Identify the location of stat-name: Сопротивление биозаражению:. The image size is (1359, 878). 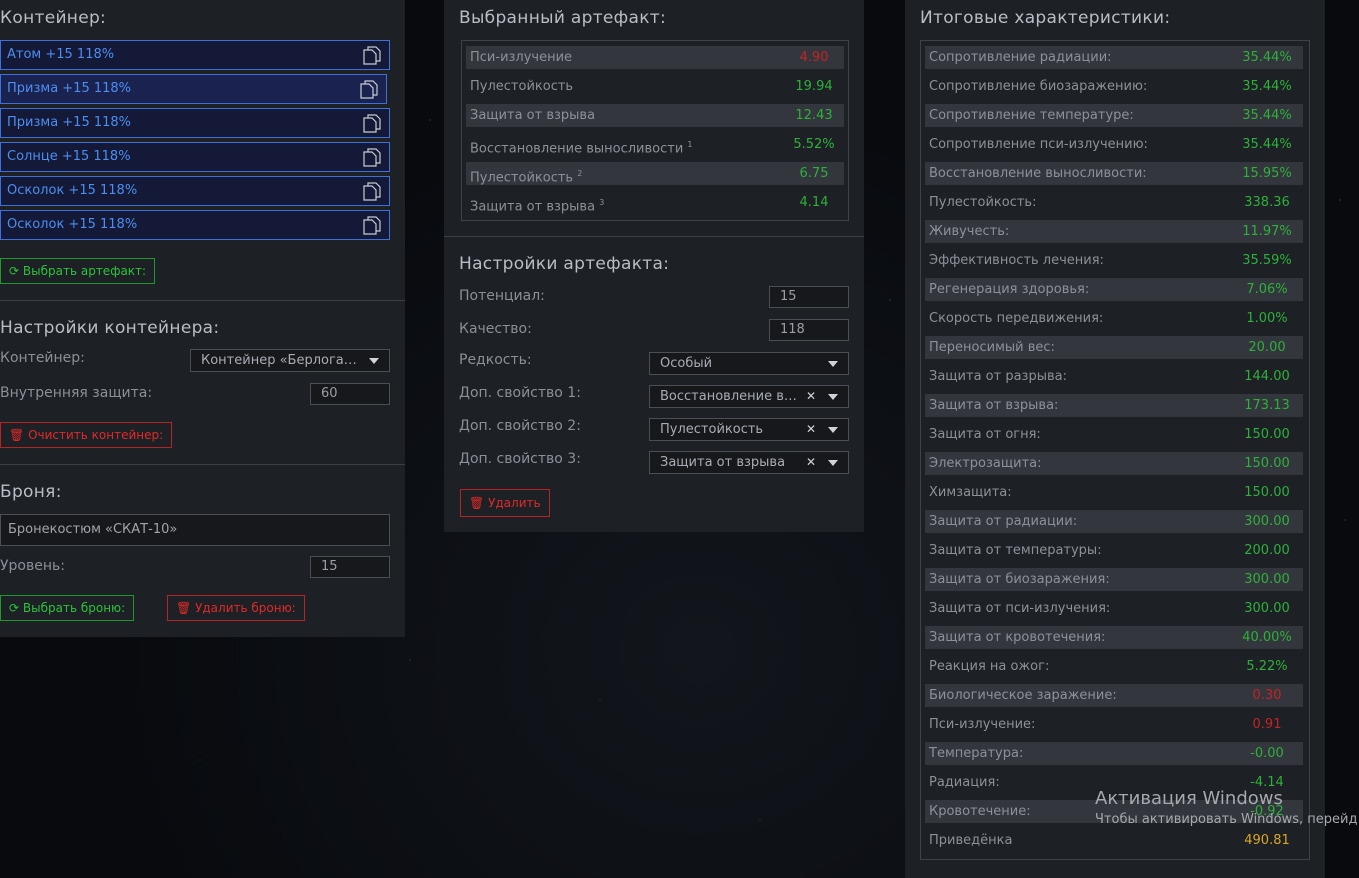
(1038, 86).